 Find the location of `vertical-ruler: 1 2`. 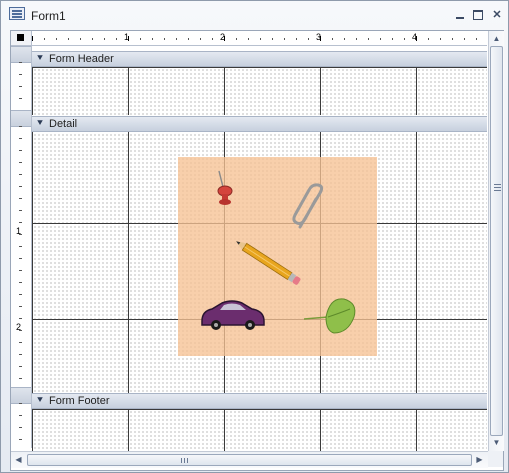

vertical-ruler: 1 2 is located at coordinates (21, 247).